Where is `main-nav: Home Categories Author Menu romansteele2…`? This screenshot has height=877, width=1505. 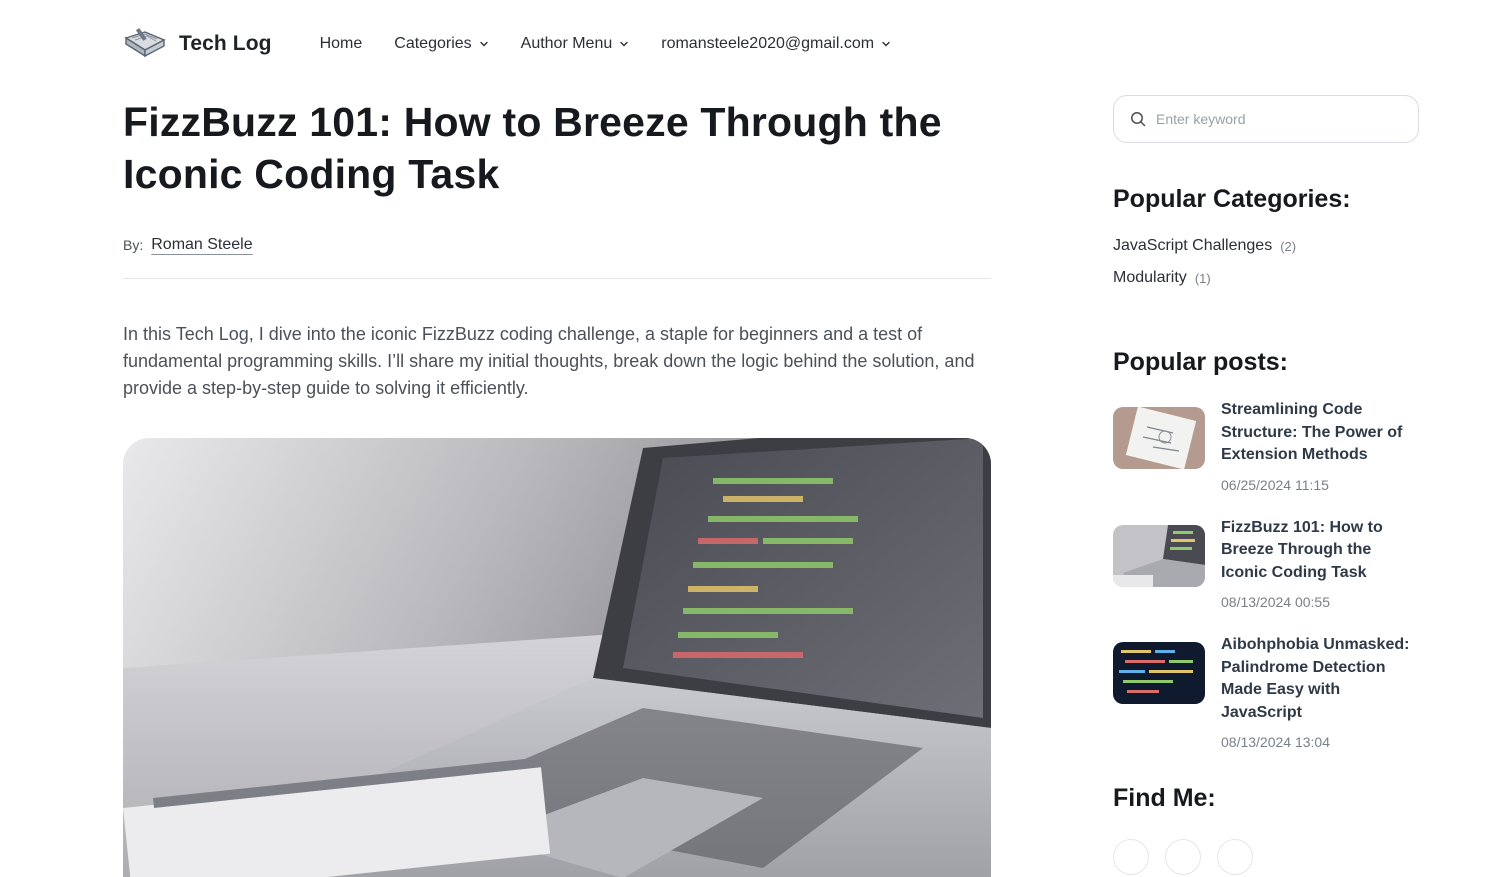
main-nav: Home Categories Author Menu romansteele2… is located at coordinates (621, 44).